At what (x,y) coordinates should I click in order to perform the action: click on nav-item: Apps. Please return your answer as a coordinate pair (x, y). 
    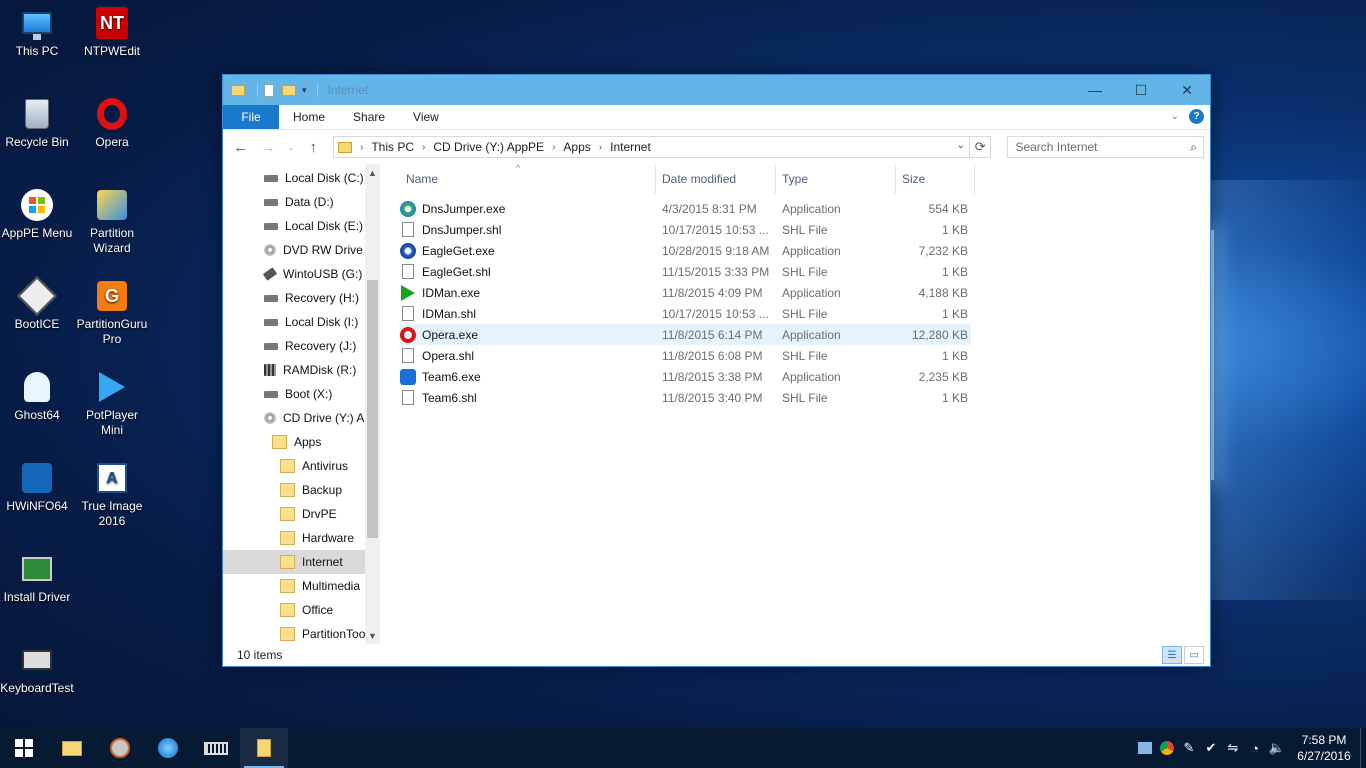
    Looking at the image, I should click on (301, 442).